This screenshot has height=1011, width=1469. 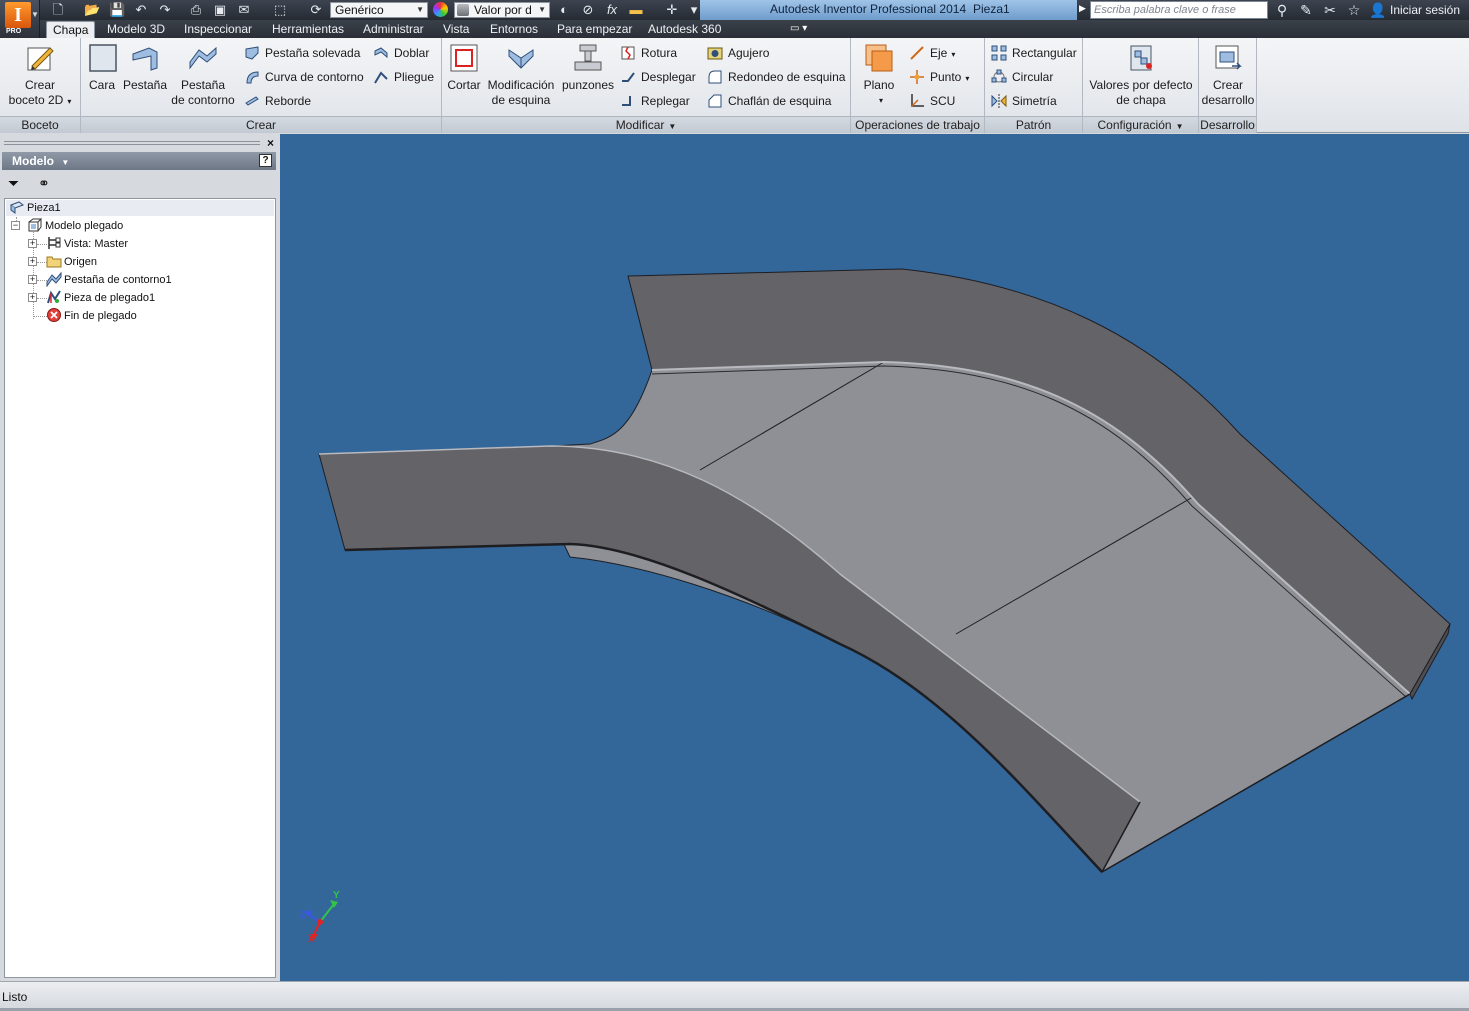 I want to click on lofted-flange-button: Pestaña solevada, so click(x=302, y=53).